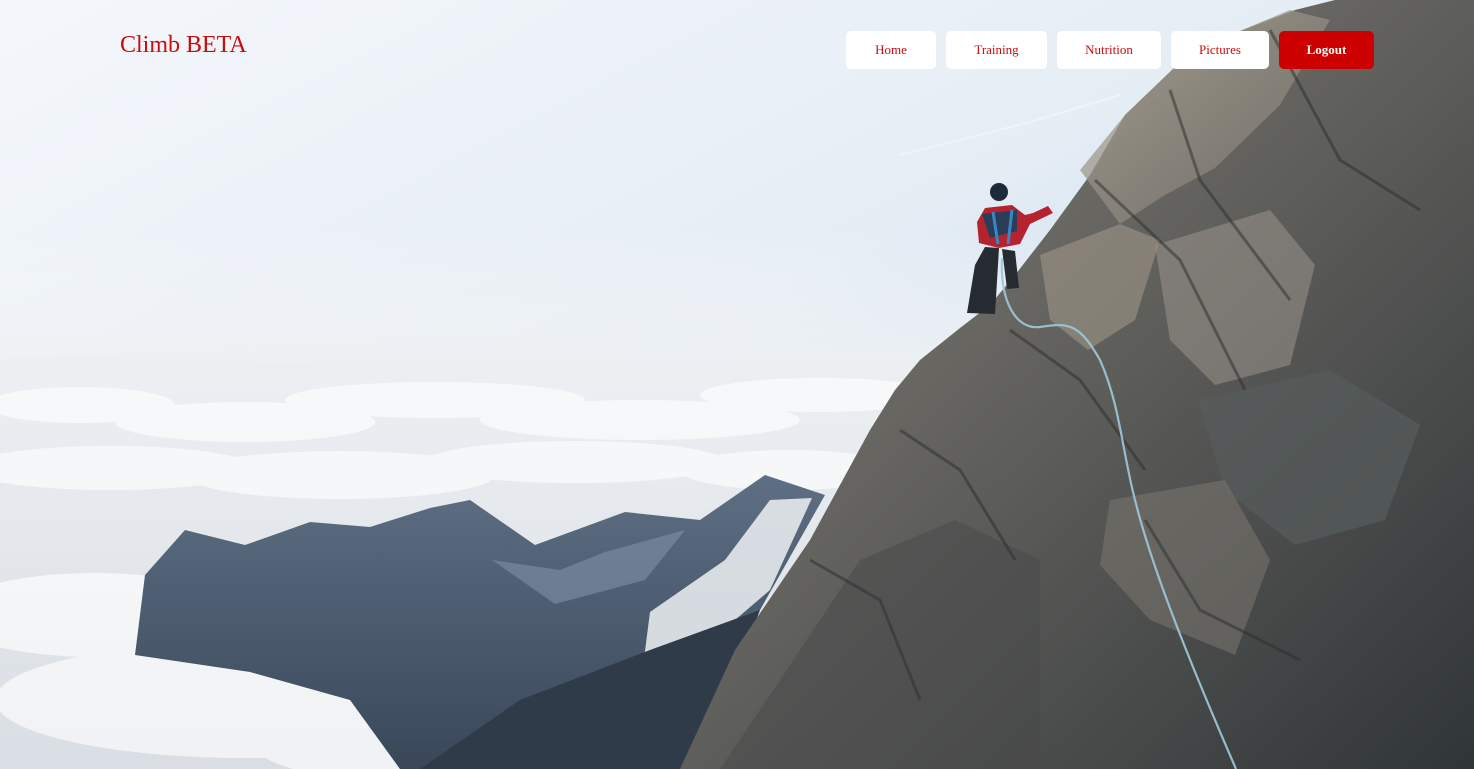 The width and height of the screenshot is (1474, 769). Describe the element at coordinates (891, 50) in the screenshot. I see `nav-home-button: Home` at that location.